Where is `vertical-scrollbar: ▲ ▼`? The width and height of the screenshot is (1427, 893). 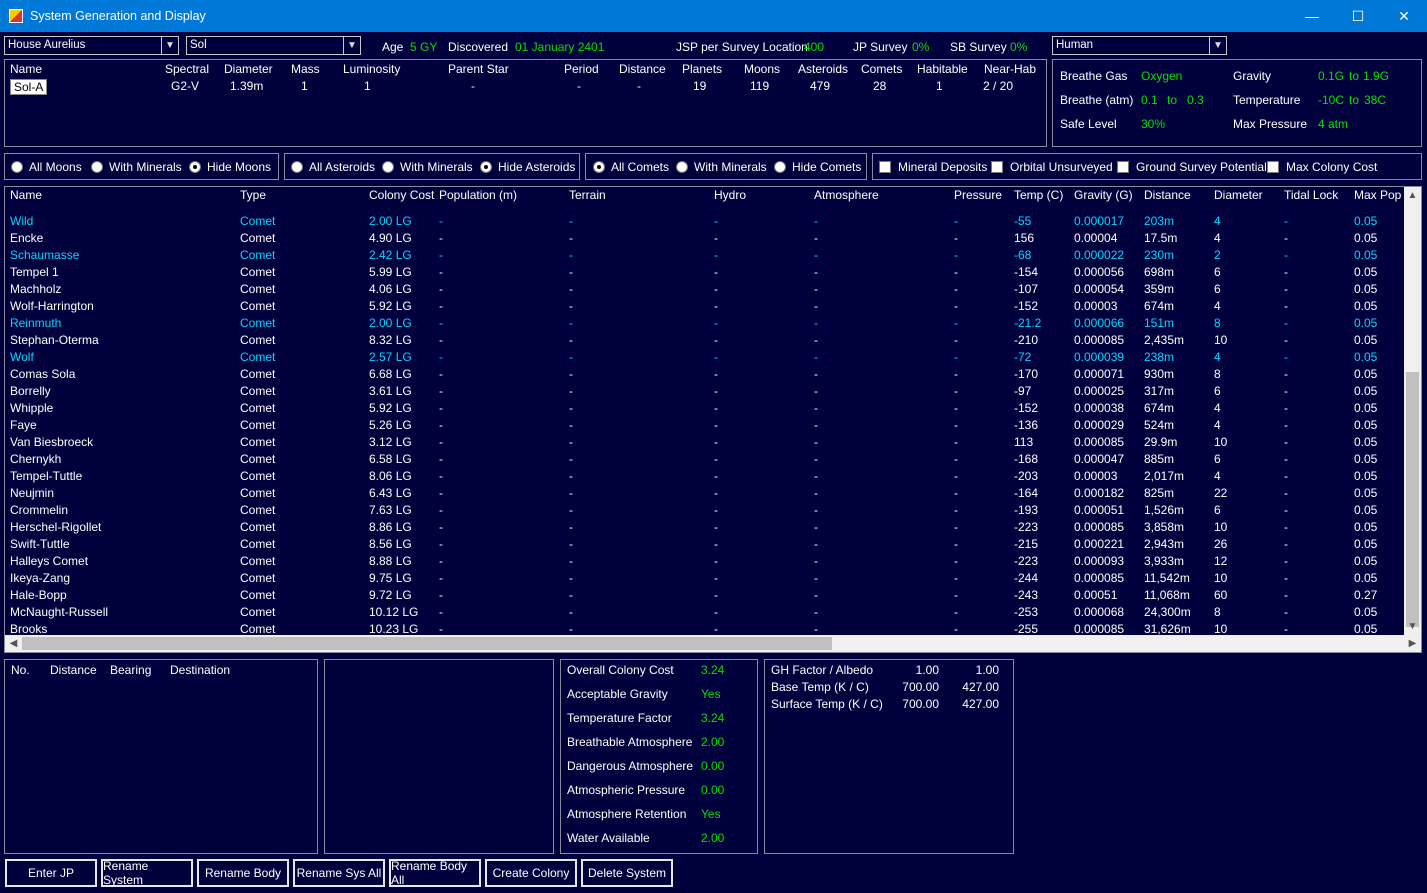 vertical-scrollbar: ▲ ▼ is located at coordinates (1412, 411).